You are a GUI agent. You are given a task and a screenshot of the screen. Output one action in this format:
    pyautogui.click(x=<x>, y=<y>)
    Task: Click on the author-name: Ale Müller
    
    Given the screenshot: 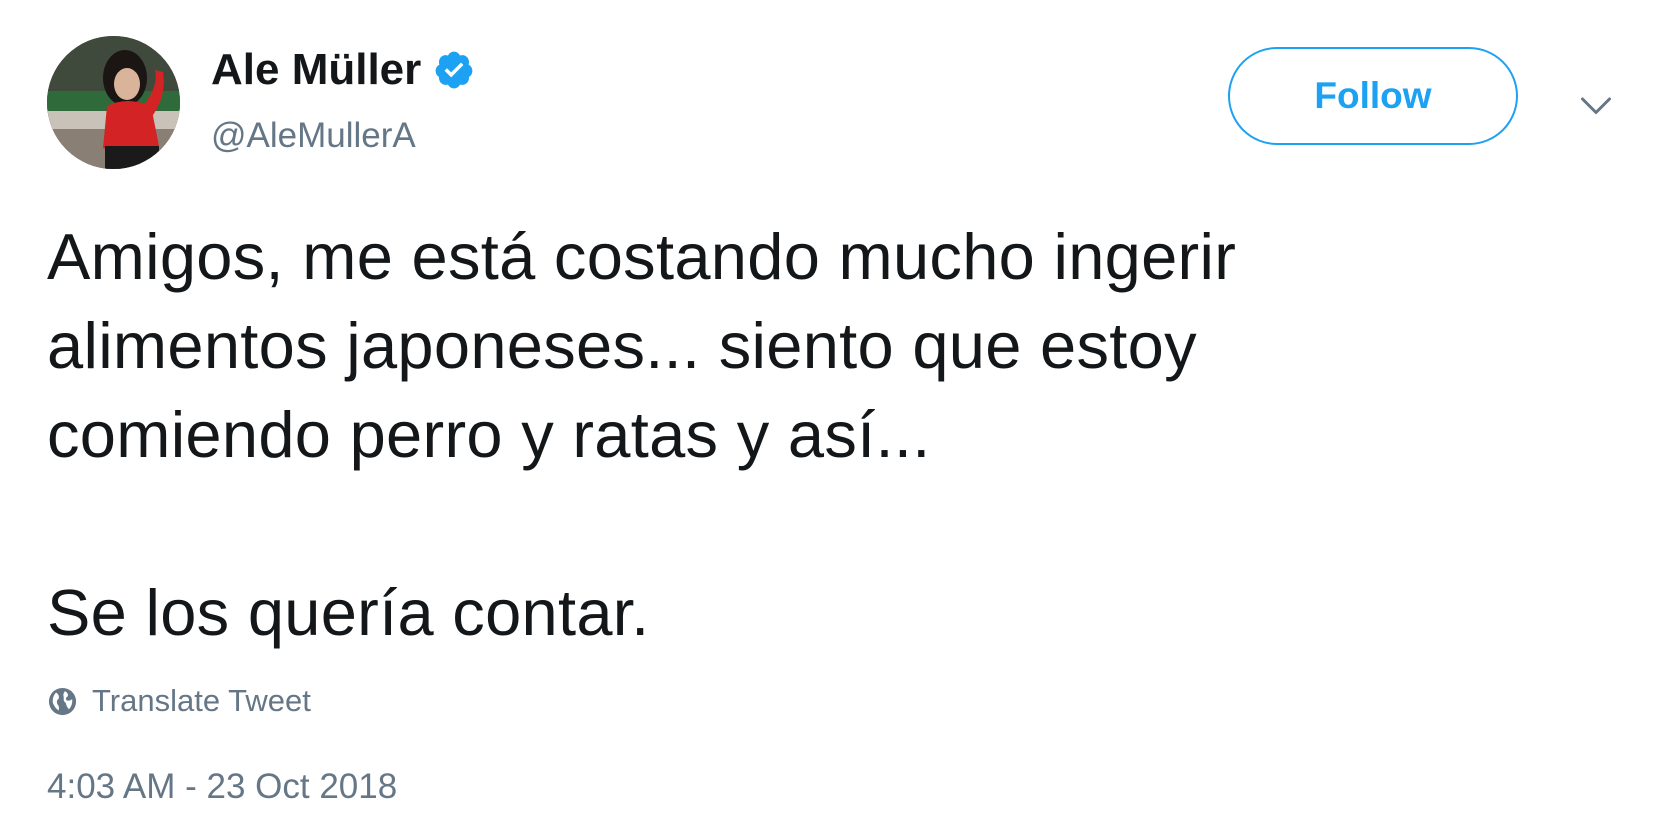 What is the action you would take?
    pyautogui.click(x=343, y=70)
    